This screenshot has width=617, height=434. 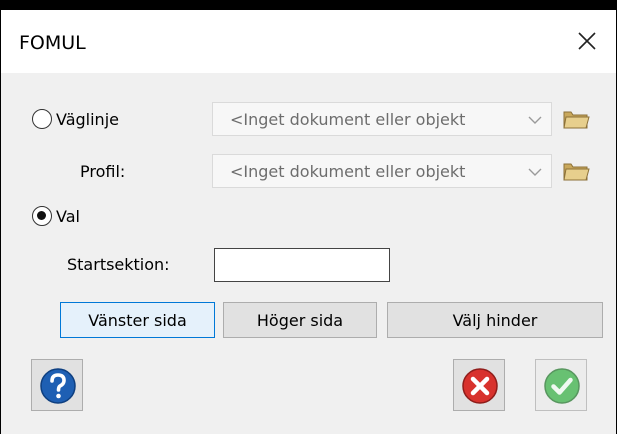 I want to click on help-icon, so click(x=58, y=386).